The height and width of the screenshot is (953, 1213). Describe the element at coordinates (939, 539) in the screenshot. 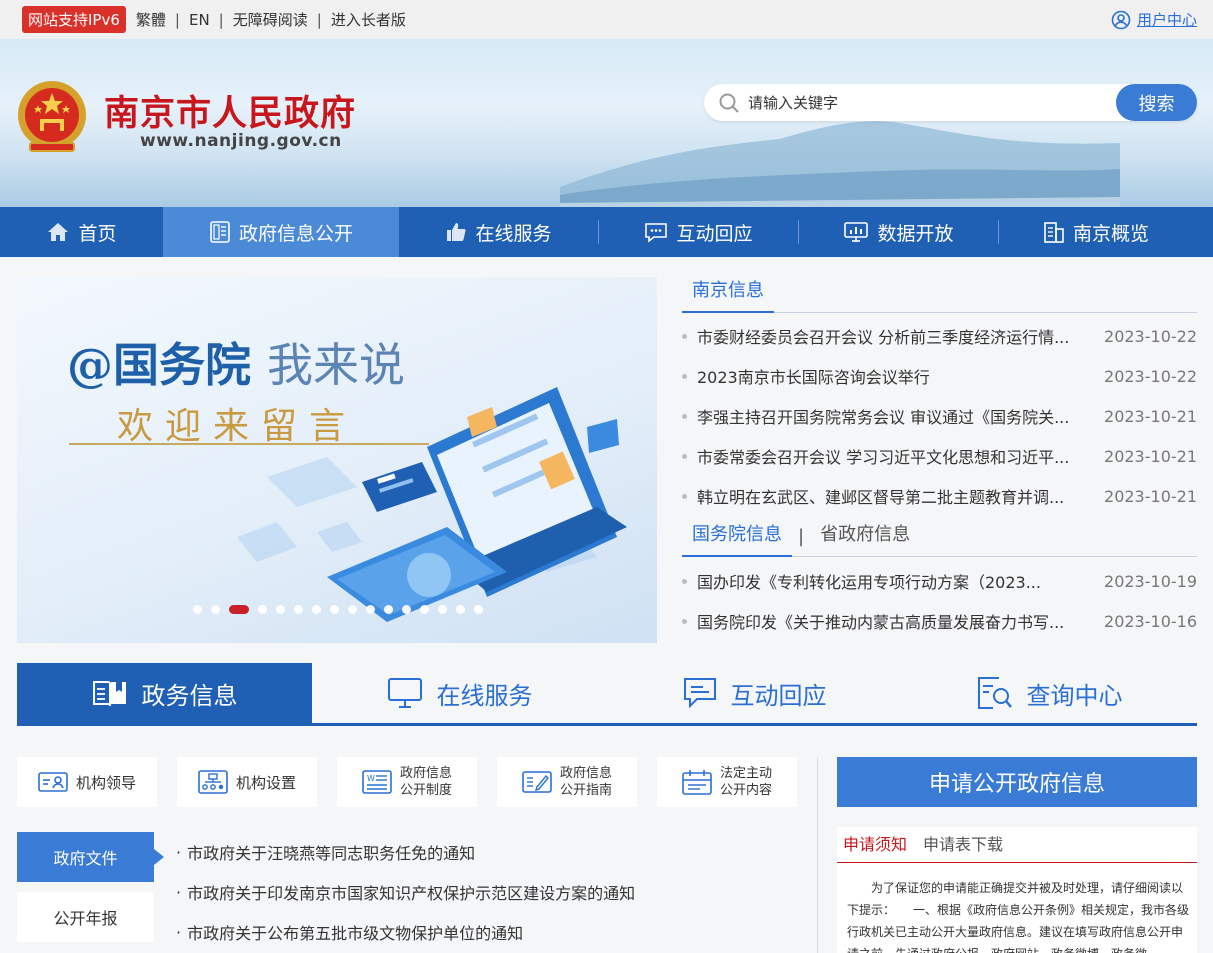

I see `news-tabs-b: 国务院信息 | 省政府信息` at that location.